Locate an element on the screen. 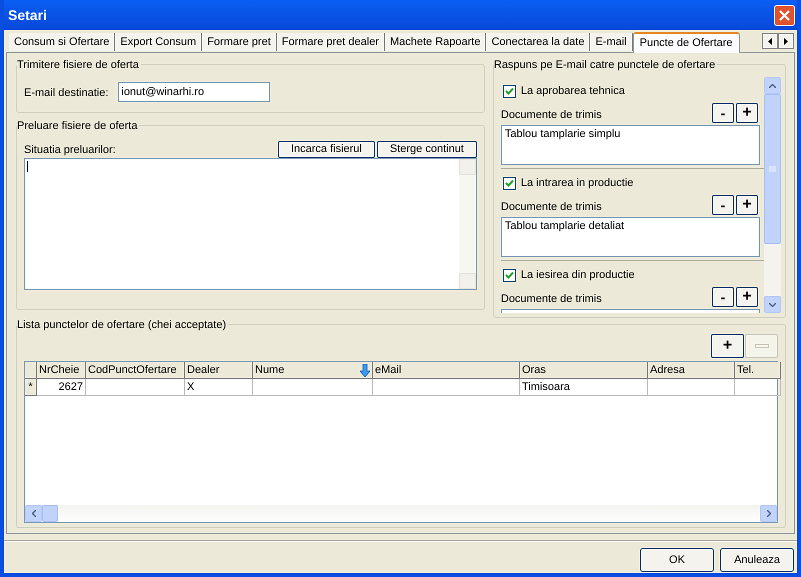  field-label: E-mail destinatie: is located at coordinates (66, 93).